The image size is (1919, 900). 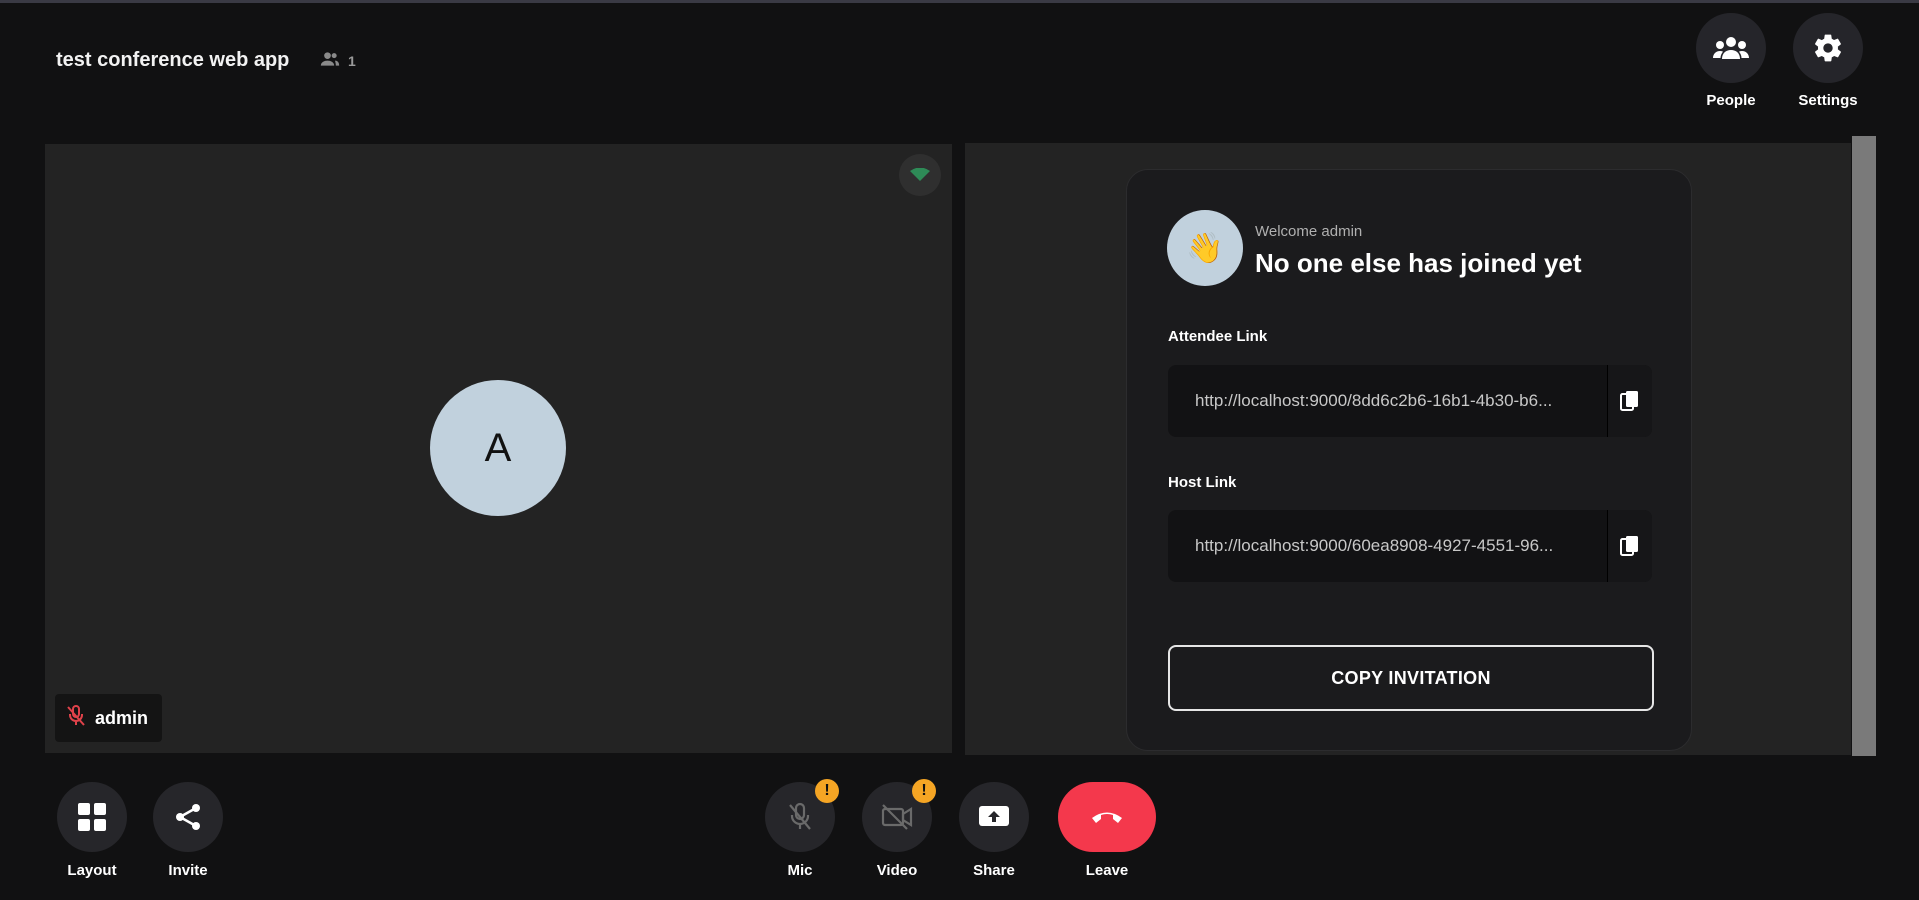 I want to click on mic-warning-badge: !, so click(x=827, y=791).